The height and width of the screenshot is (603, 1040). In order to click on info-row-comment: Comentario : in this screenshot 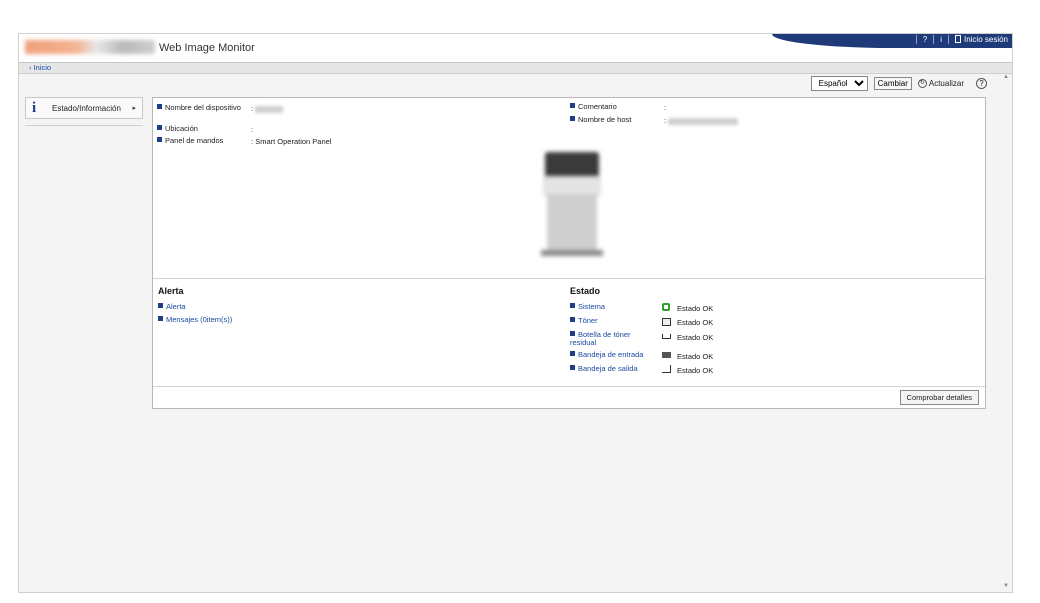, I will do `click(720, 108)`.